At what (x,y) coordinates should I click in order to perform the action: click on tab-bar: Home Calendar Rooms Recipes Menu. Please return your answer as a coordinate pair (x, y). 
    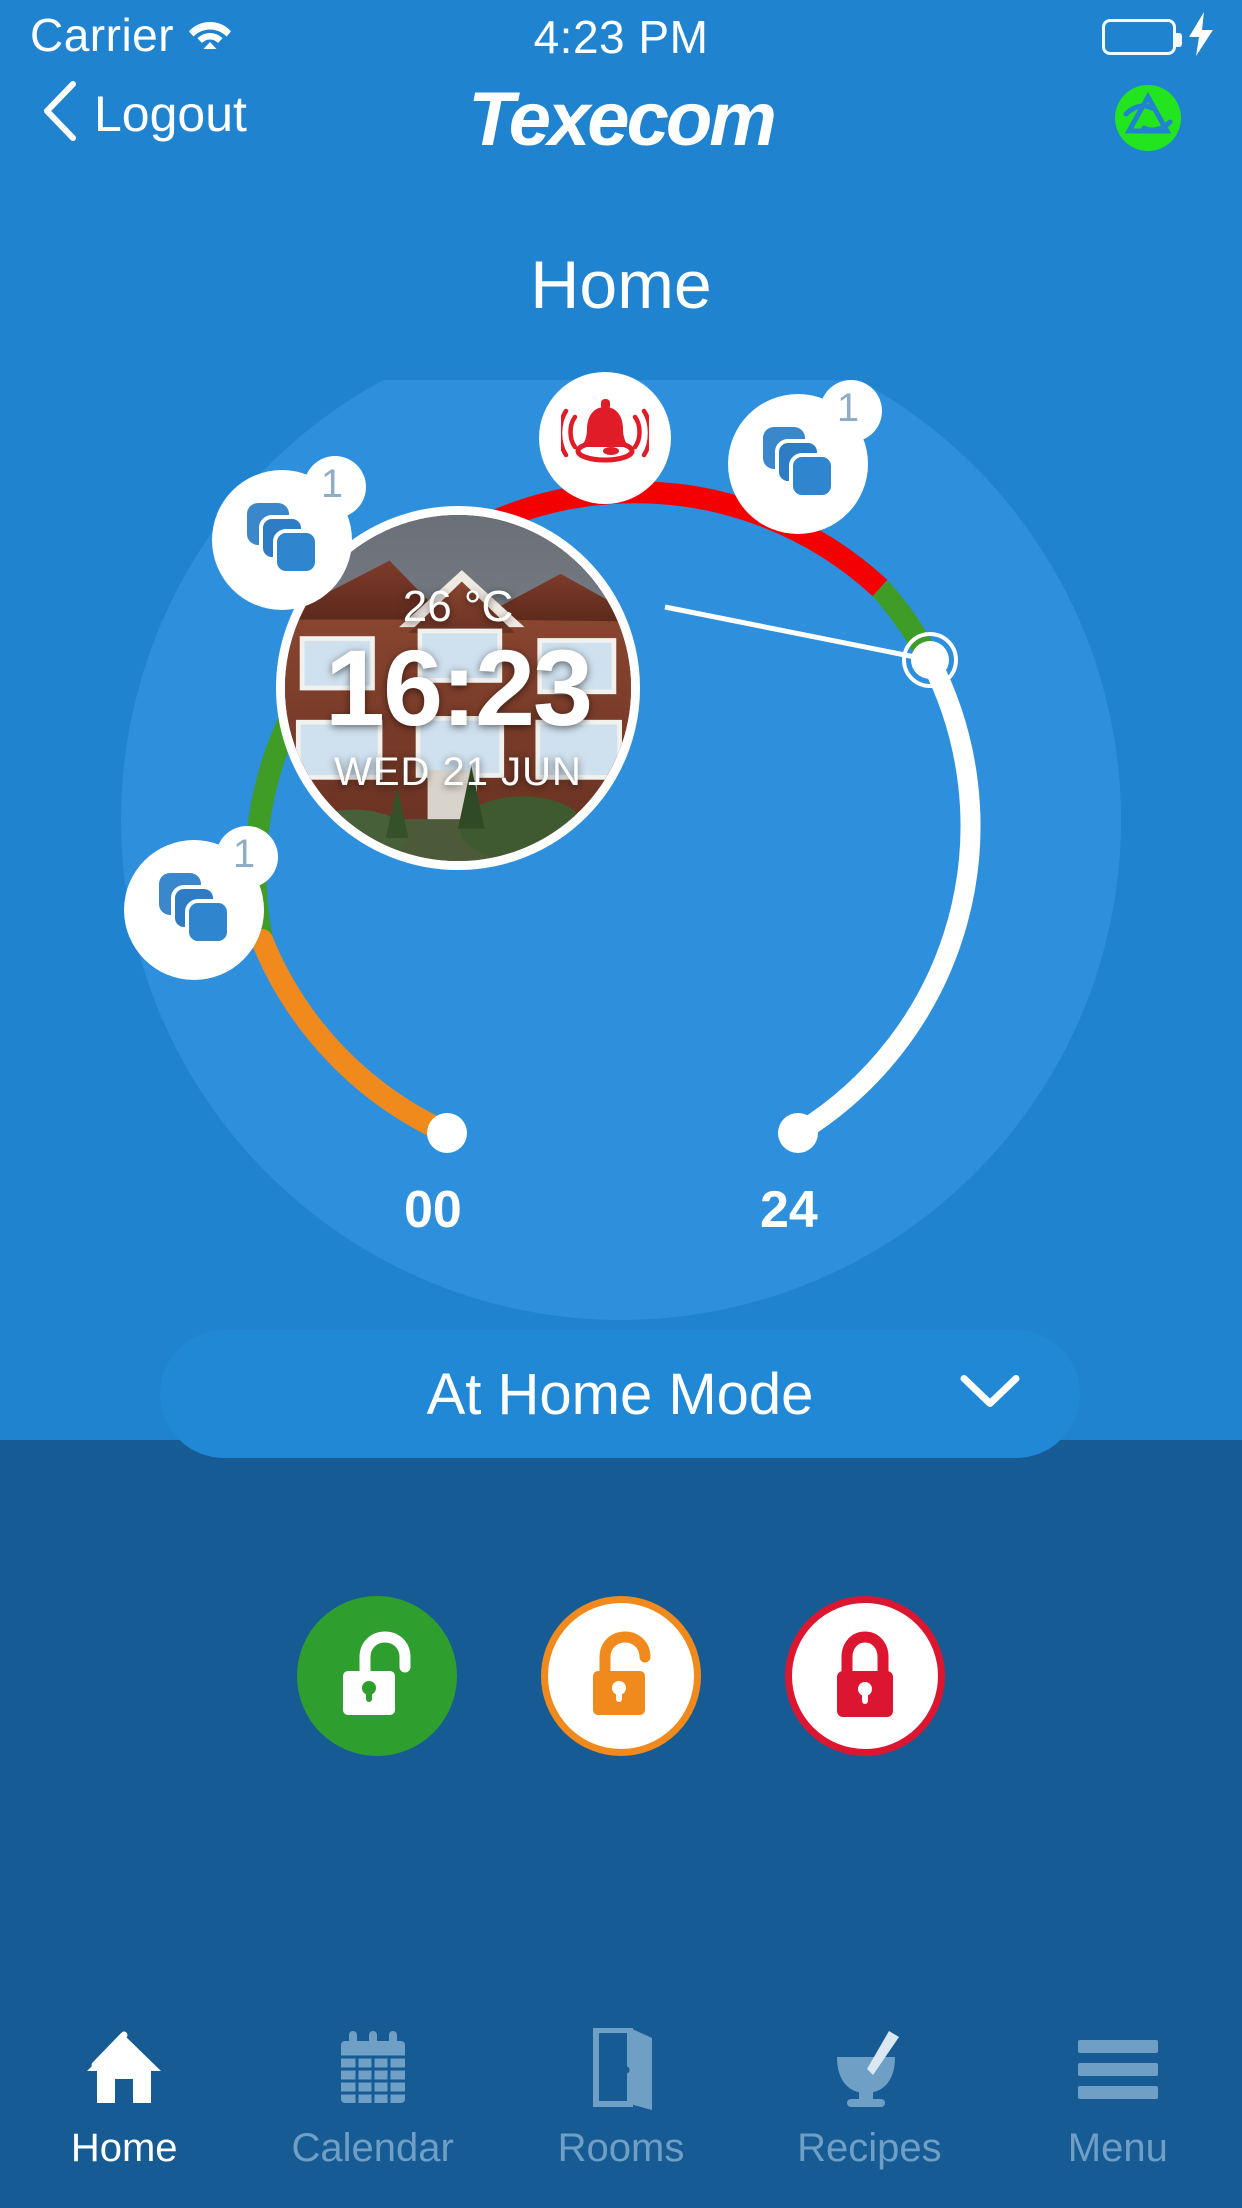
    Looking at the image, I should click on (621, 2110).